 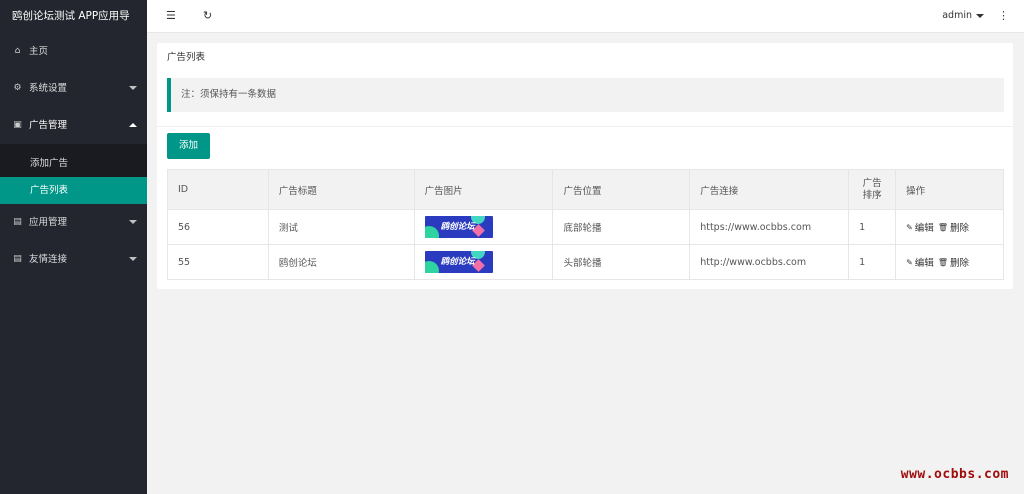 I want to click on watermark: www.ocbbs.com, so click(x=954, y=474).